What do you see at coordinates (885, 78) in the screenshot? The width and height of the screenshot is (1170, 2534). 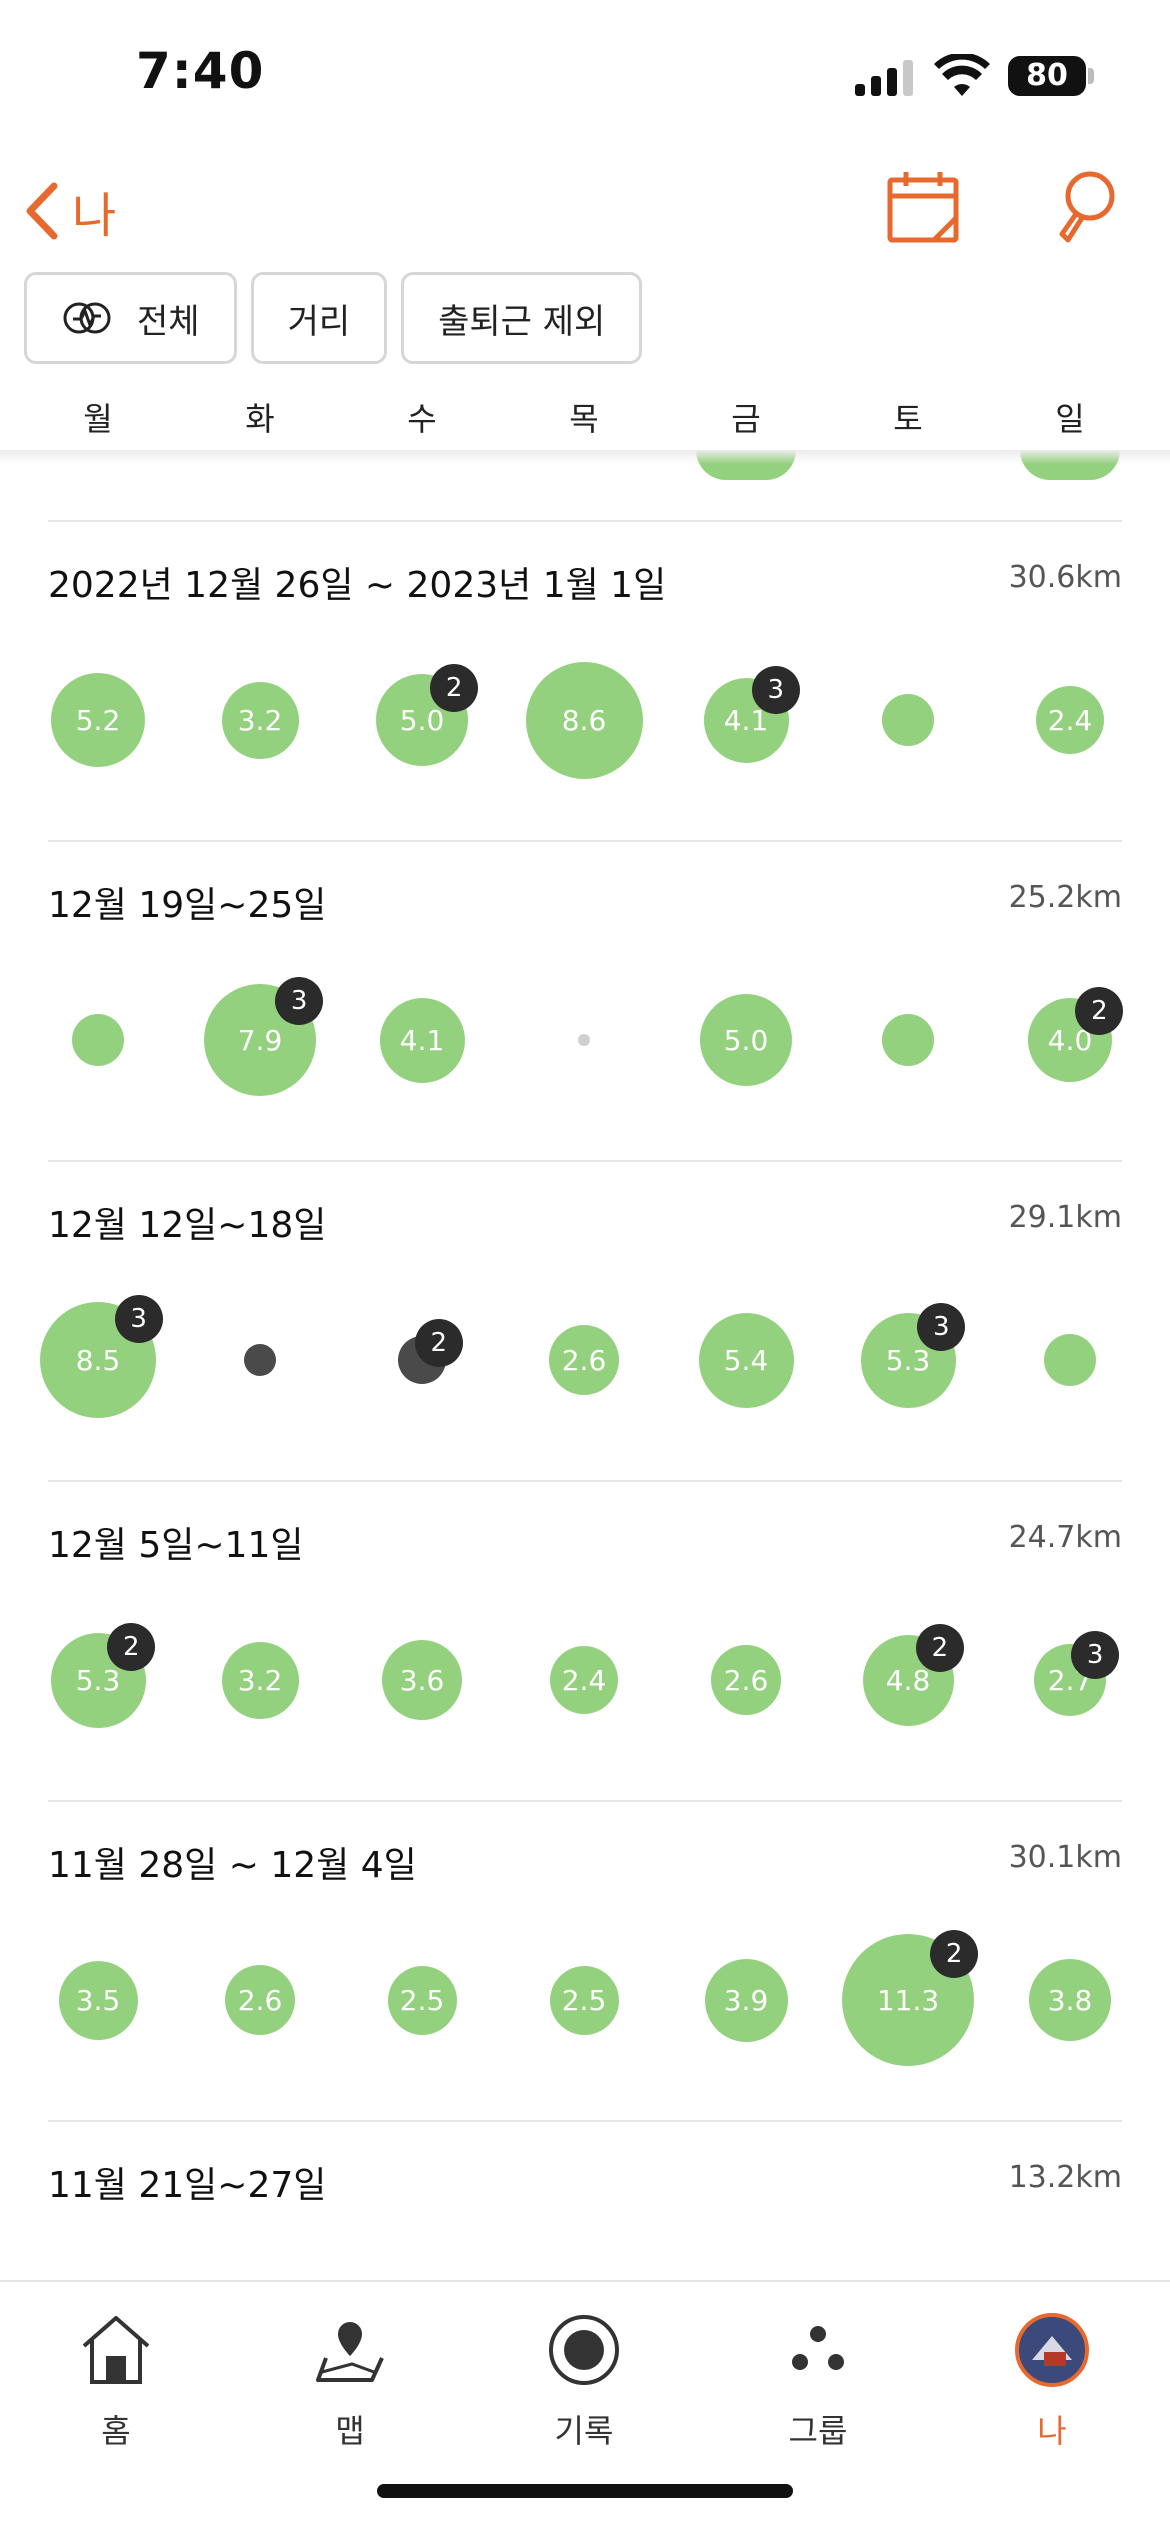 I see `cellular-signal-icon` at bounding box center [885, 78].